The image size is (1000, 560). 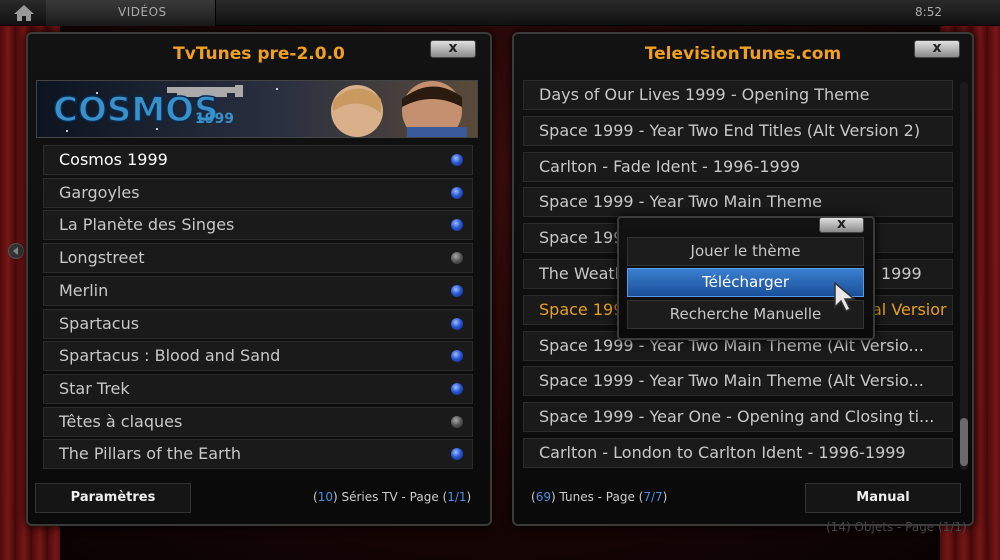 I want to click on list-item: Carlton - Fade Ident - 1996-1999, so click(x=738, y=166).